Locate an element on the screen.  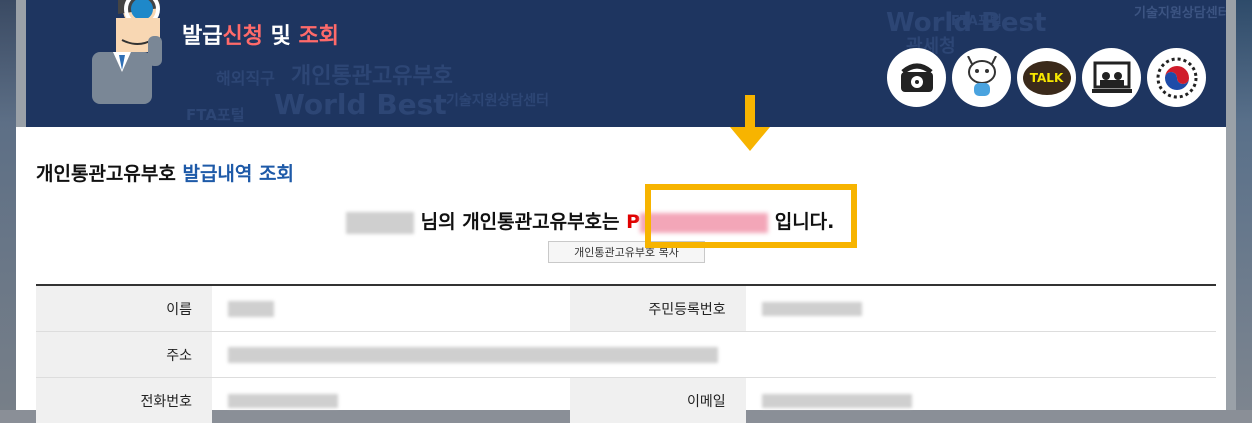
arrow-down-icon is located at coordinates (750, 123).